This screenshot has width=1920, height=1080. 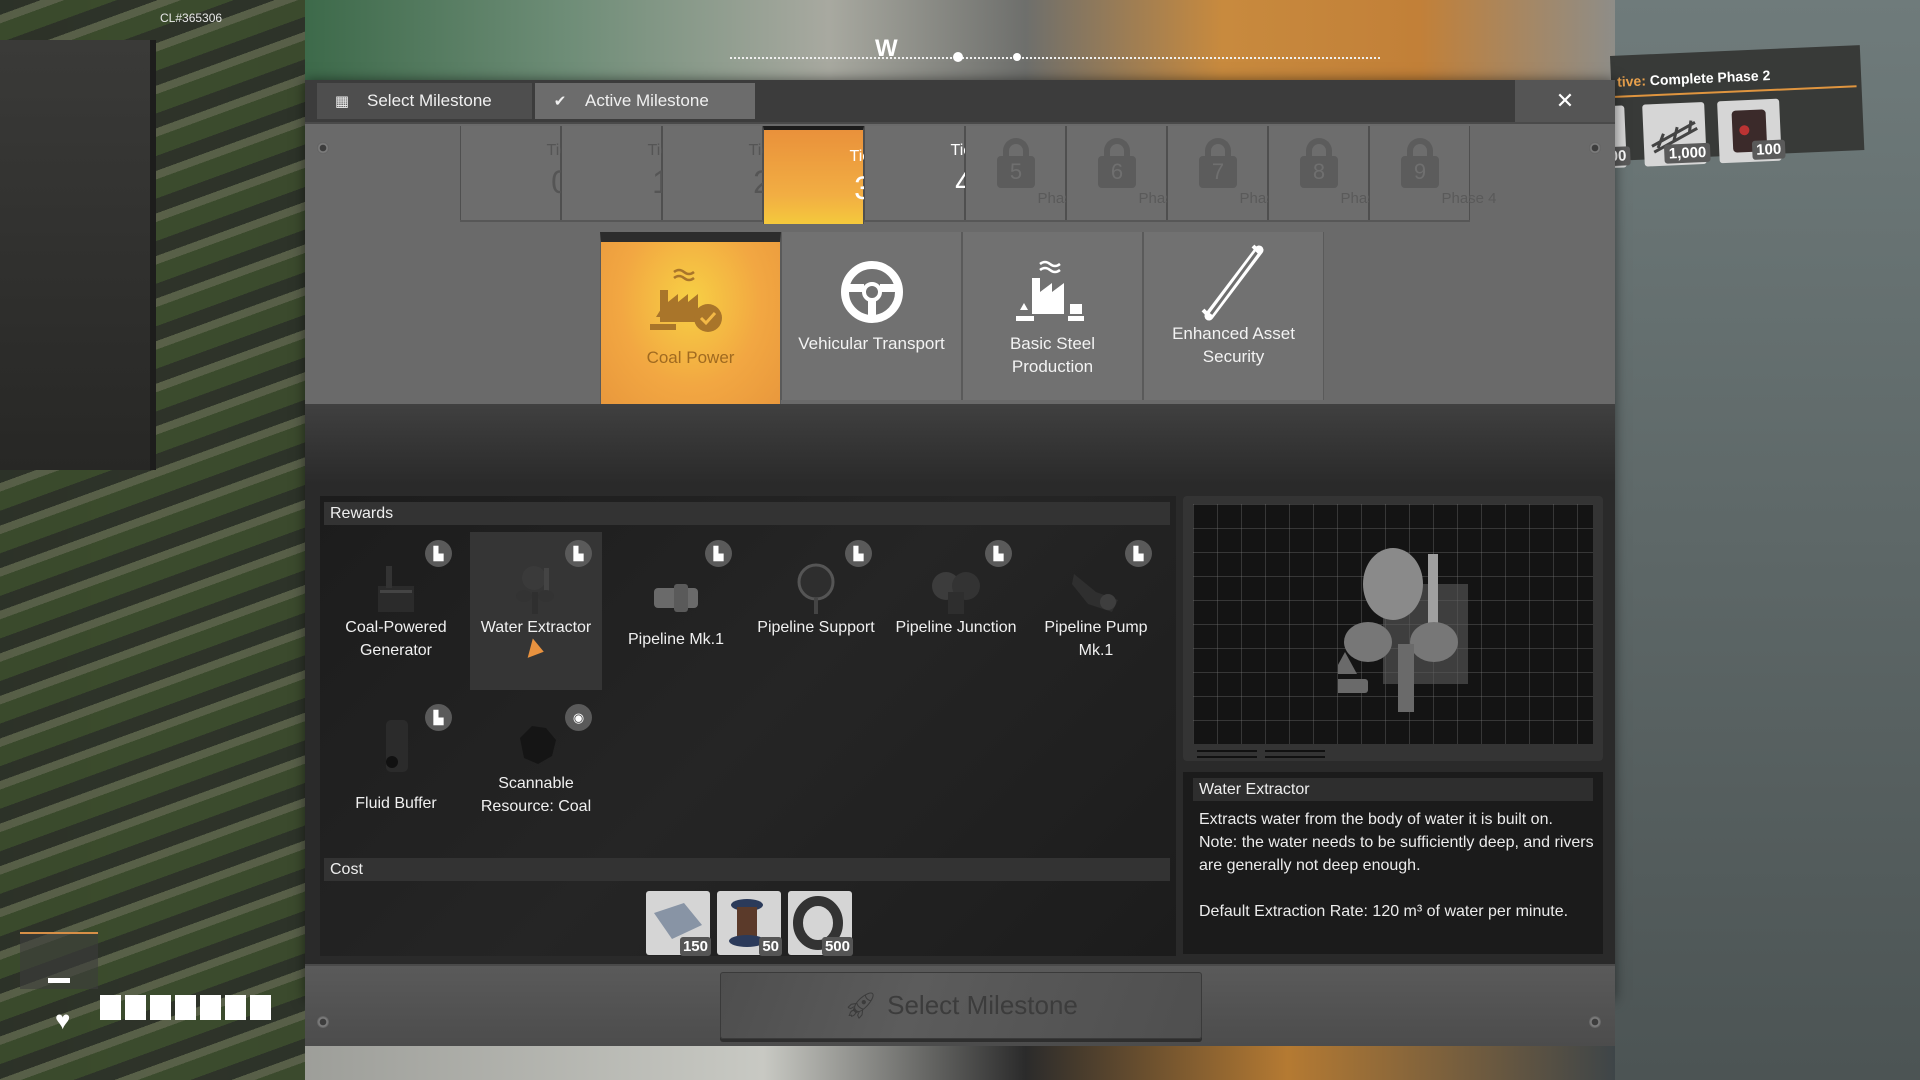 What do you see at coordinates (747, 513) in the screenshot?
I see `rewards-heading: Rewards` at bounding box center [747, 513].